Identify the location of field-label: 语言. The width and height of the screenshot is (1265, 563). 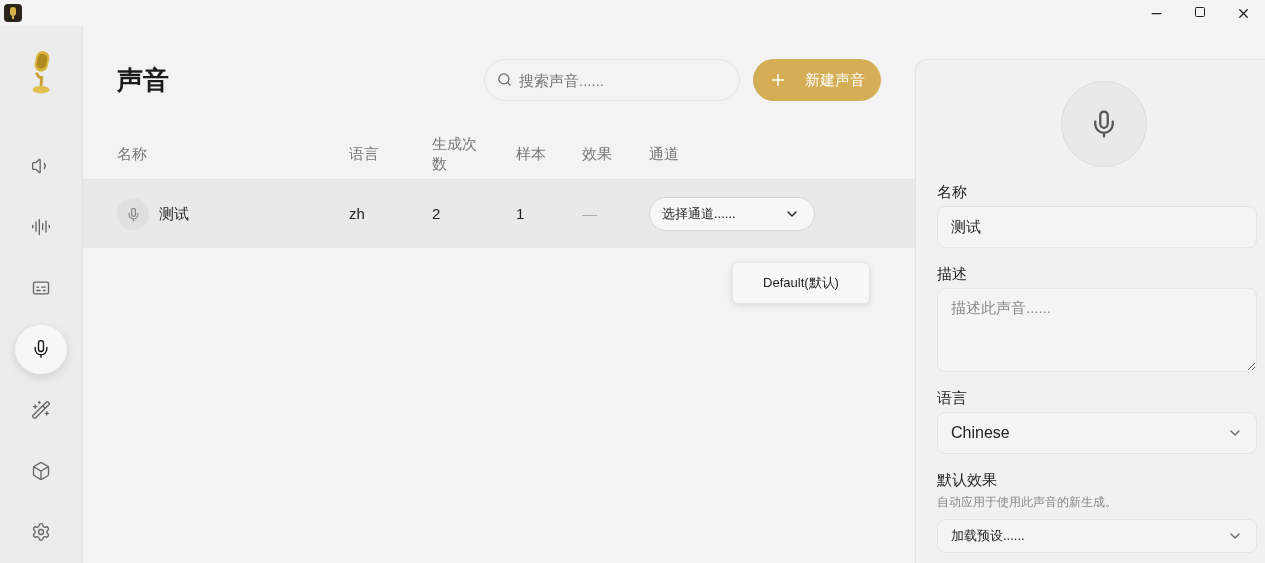
(952, 398).